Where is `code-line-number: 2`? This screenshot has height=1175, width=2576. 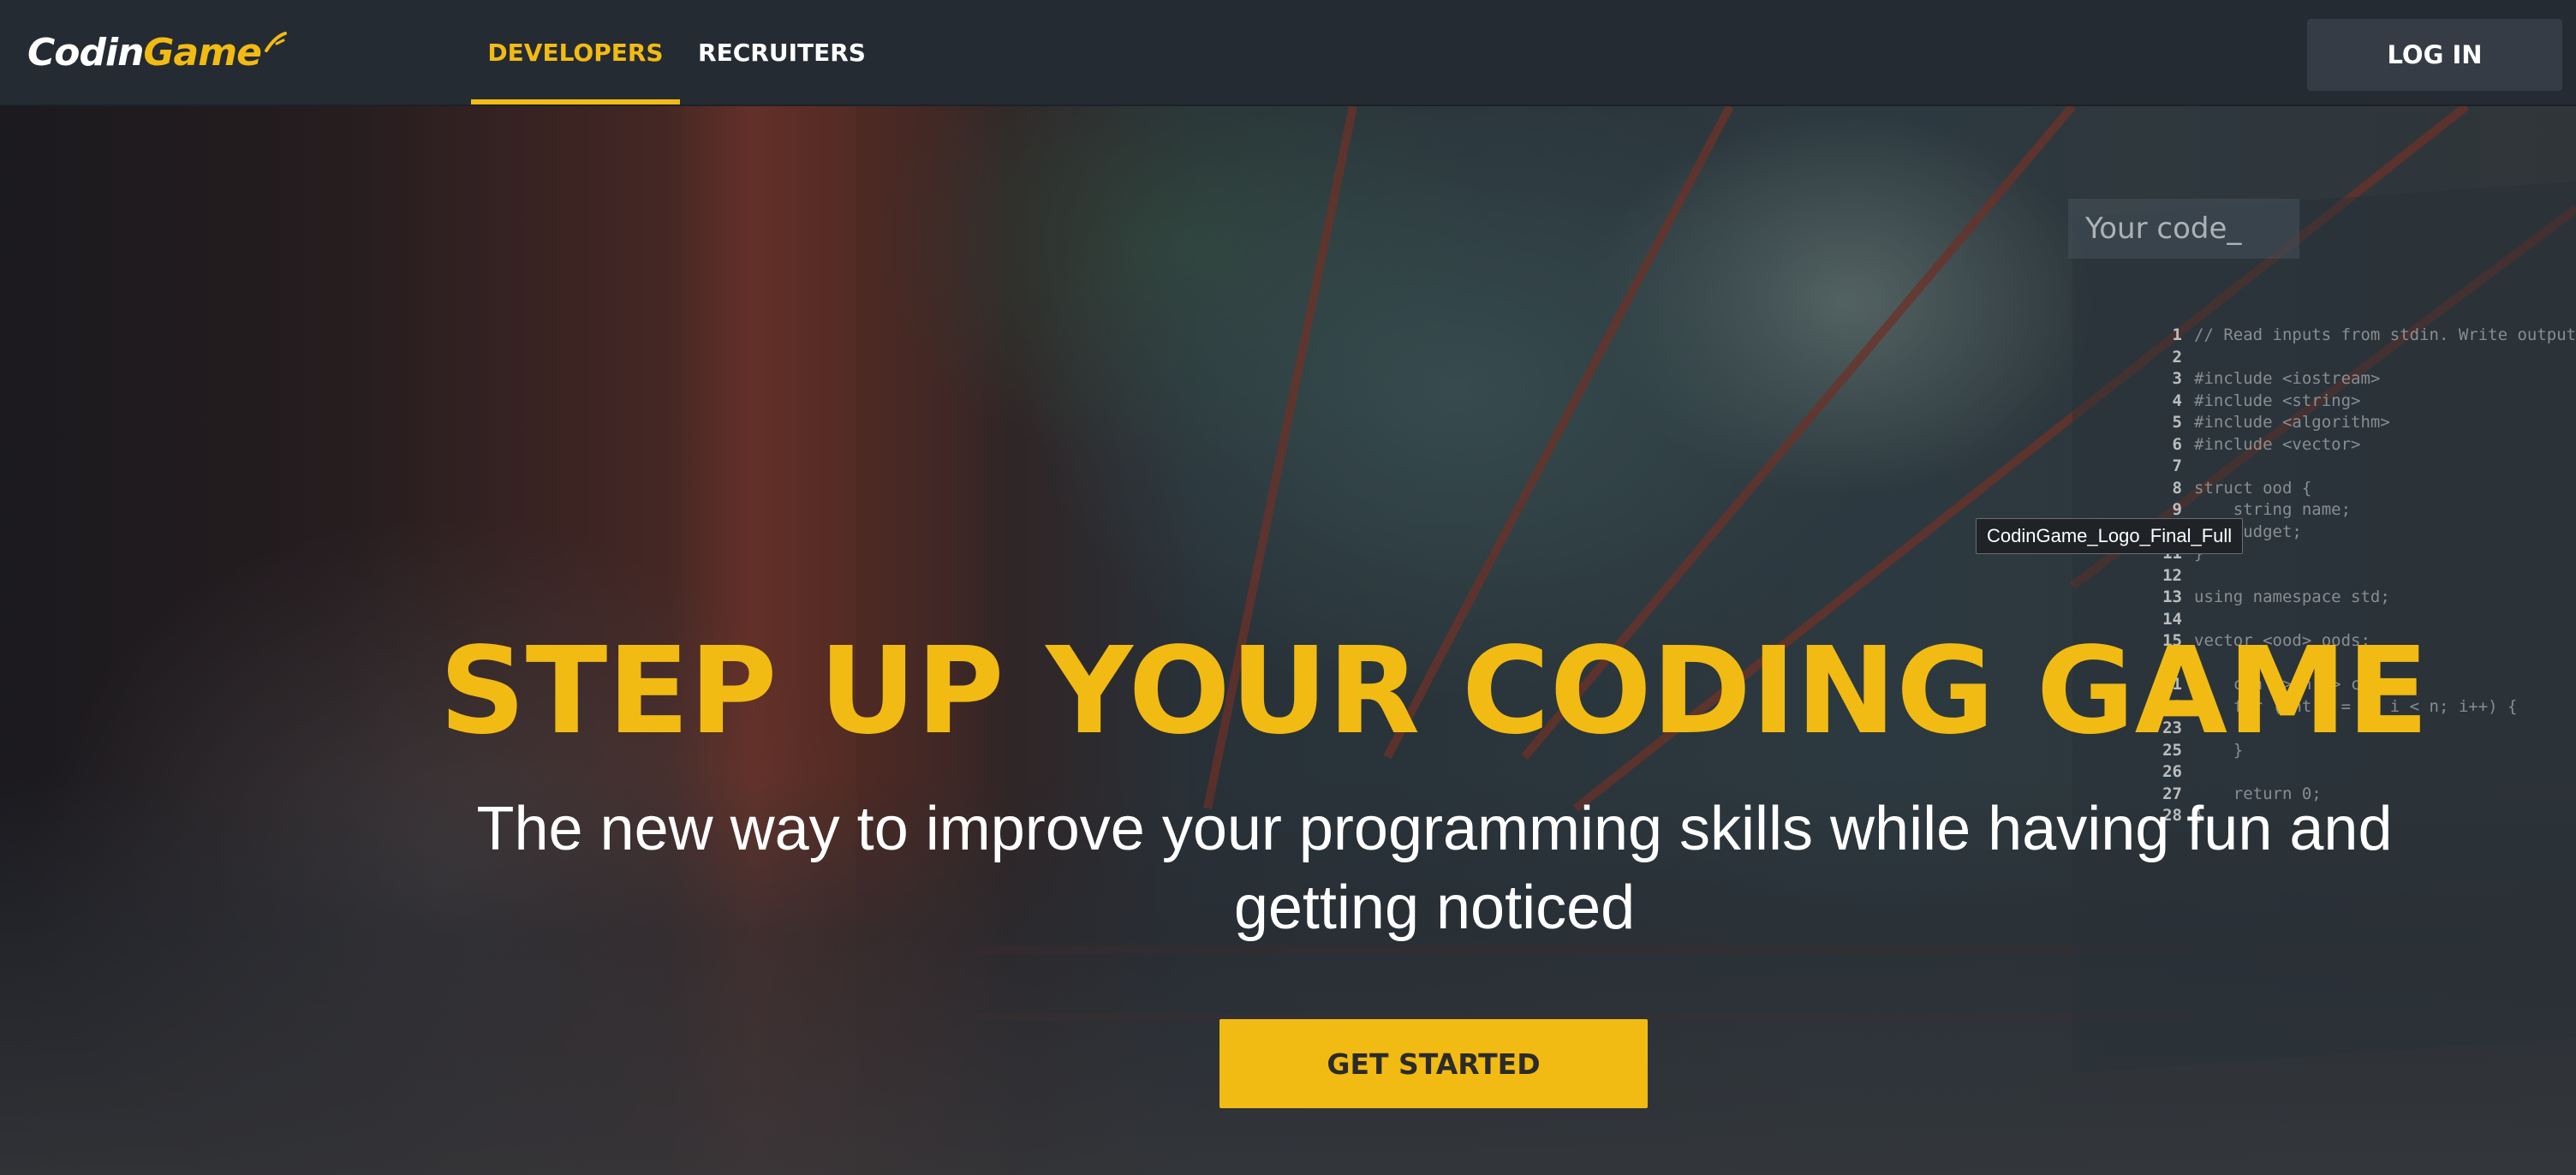 code-line-number: 2 is located at coordinates (2177, 357).